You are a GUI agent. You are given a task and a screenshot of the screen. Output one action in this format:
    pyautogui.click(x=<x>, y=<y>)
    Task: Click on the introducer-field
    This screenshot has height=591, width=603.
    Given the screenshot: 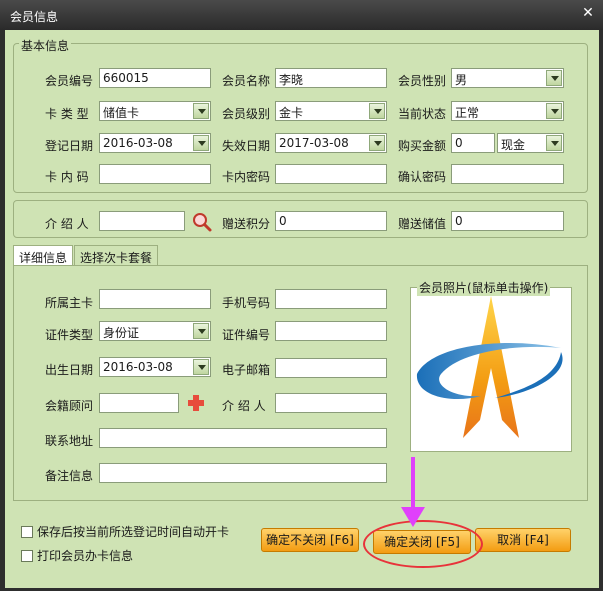 What is the action you would take?
    pyautogui.click(x=142, y=221)
    